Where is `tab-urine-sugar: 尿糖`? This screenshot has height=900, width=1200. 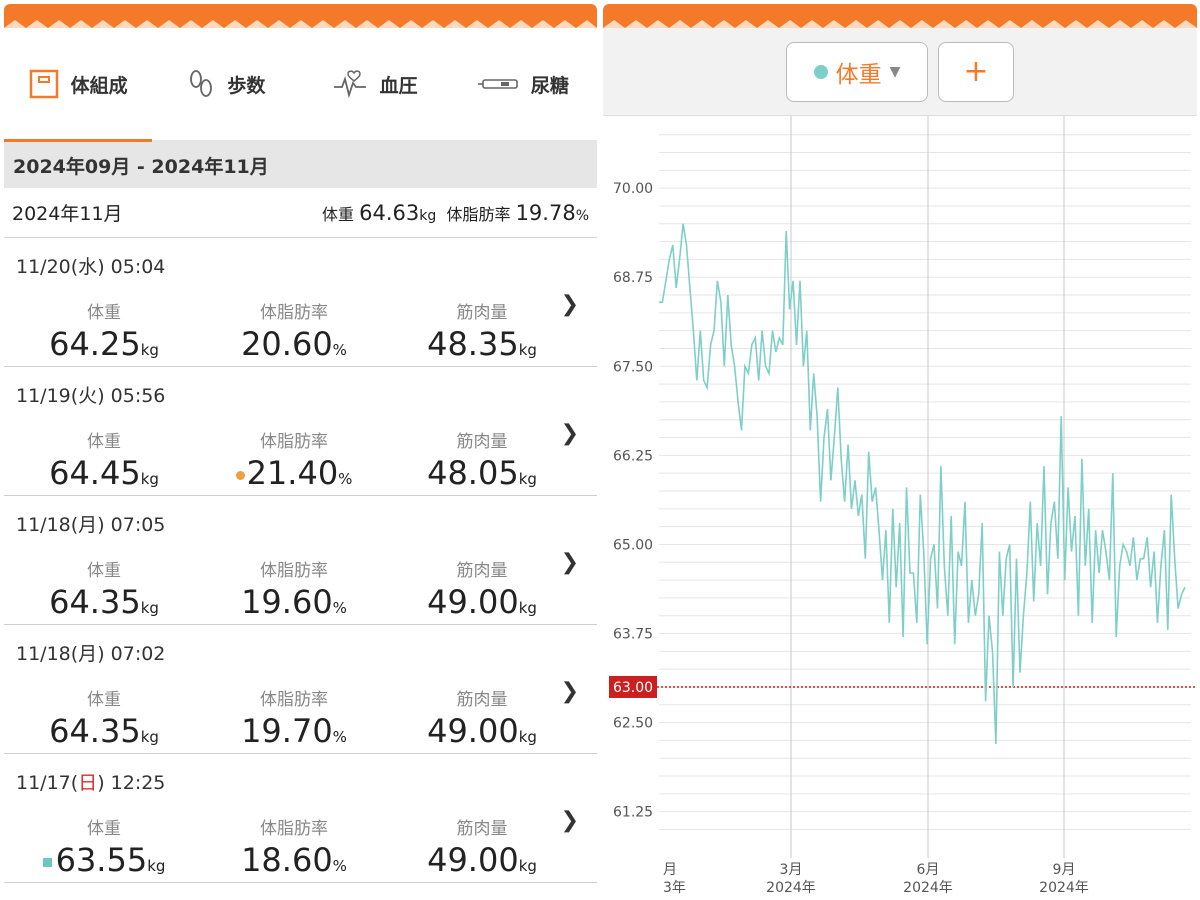 tab-urine-sugar: 尿糖 is located at coordinates (523, 84).